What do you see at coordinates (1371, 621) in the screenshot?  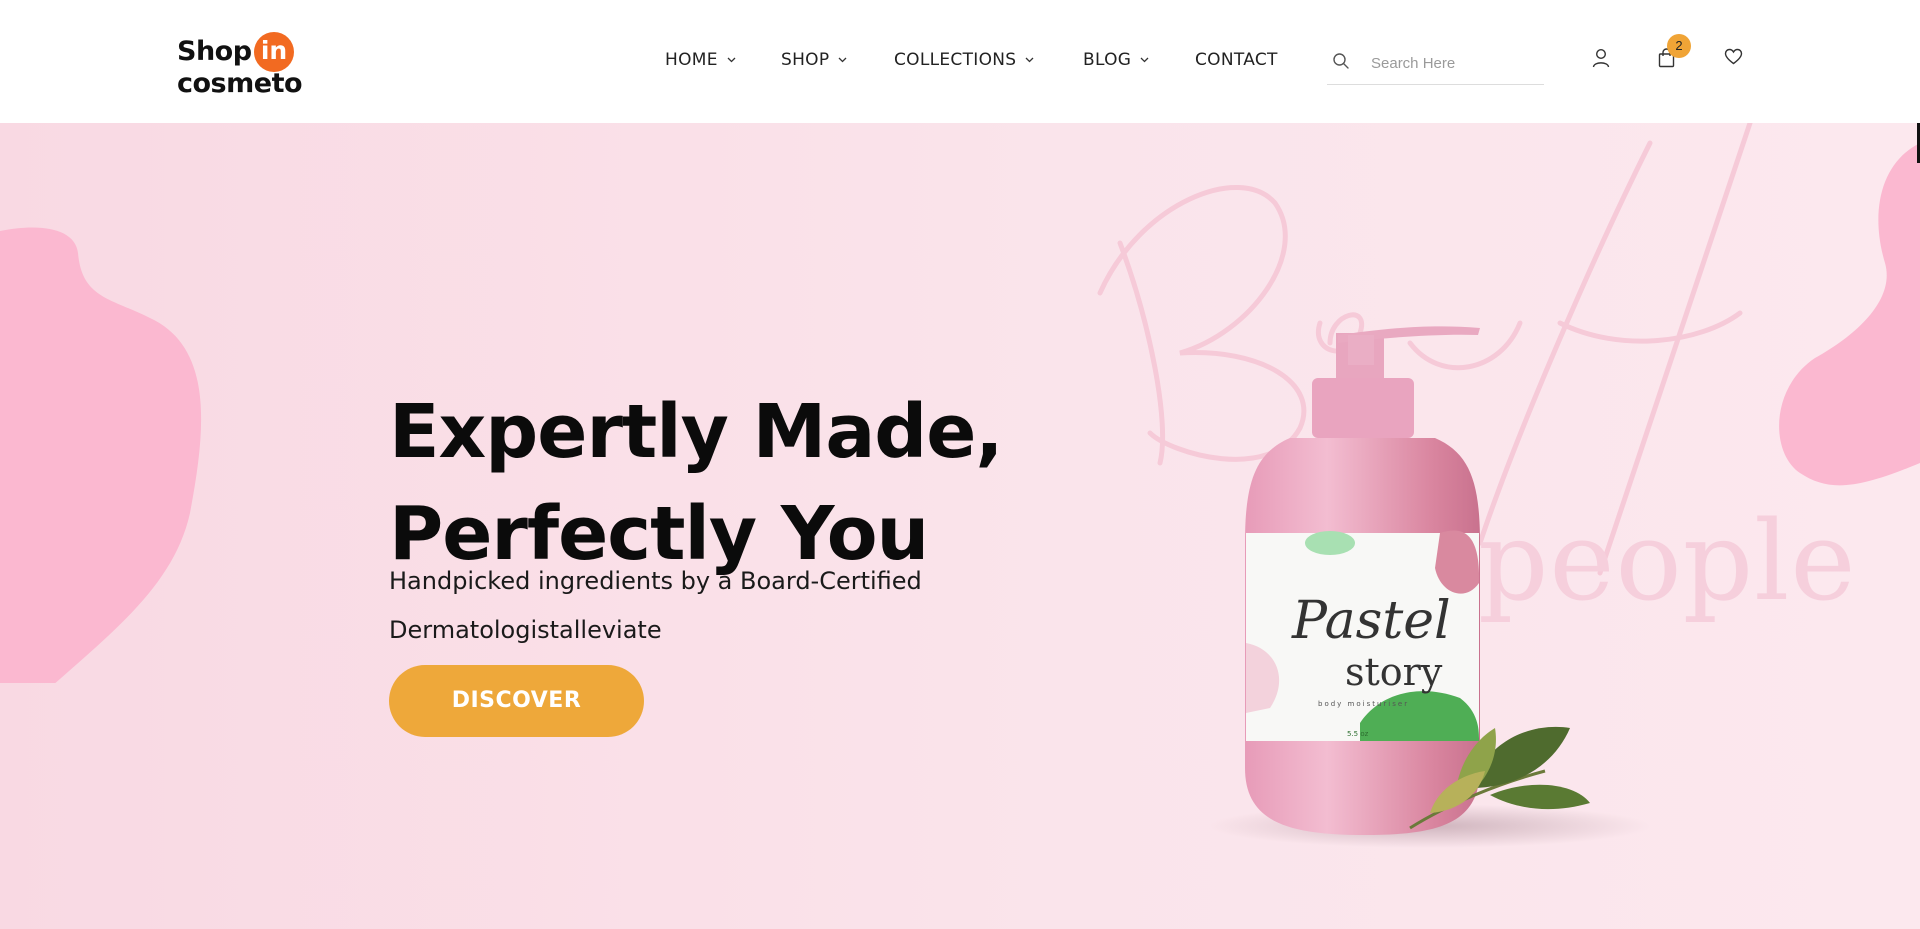 I see `product-name-line1: Pastel` at bounding box center [1371, 621].